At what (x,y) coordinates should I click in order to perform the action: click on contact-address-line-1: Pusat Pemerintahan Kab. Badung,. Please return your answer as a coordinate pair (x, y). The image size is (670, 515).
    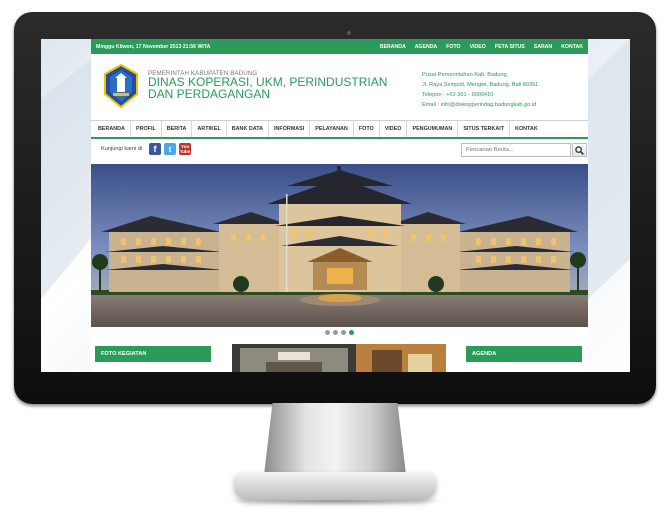
    Looking at the image, I should click on (465, 75).